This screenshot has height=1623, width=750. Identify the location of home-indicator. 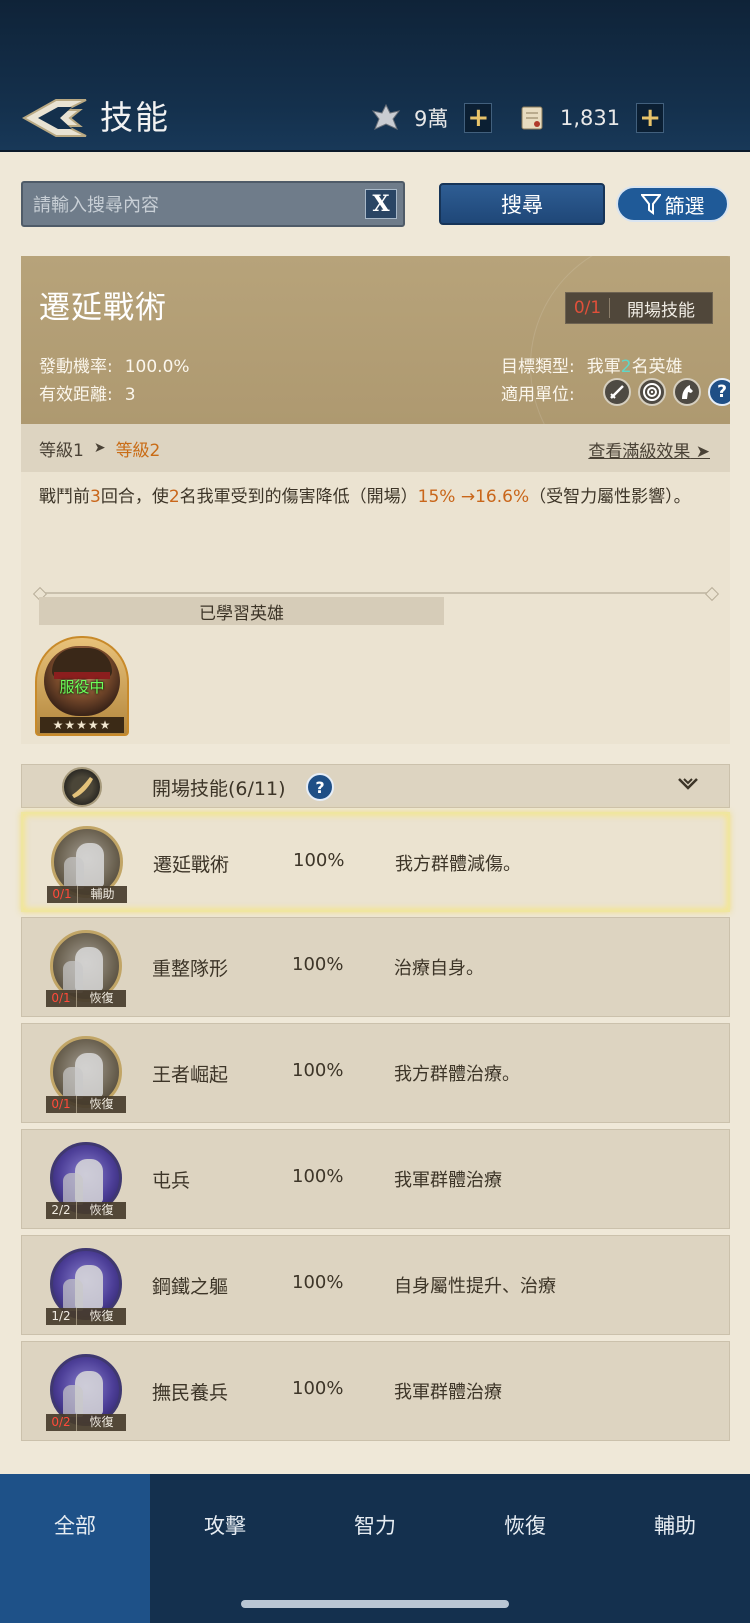
(375, 1604).